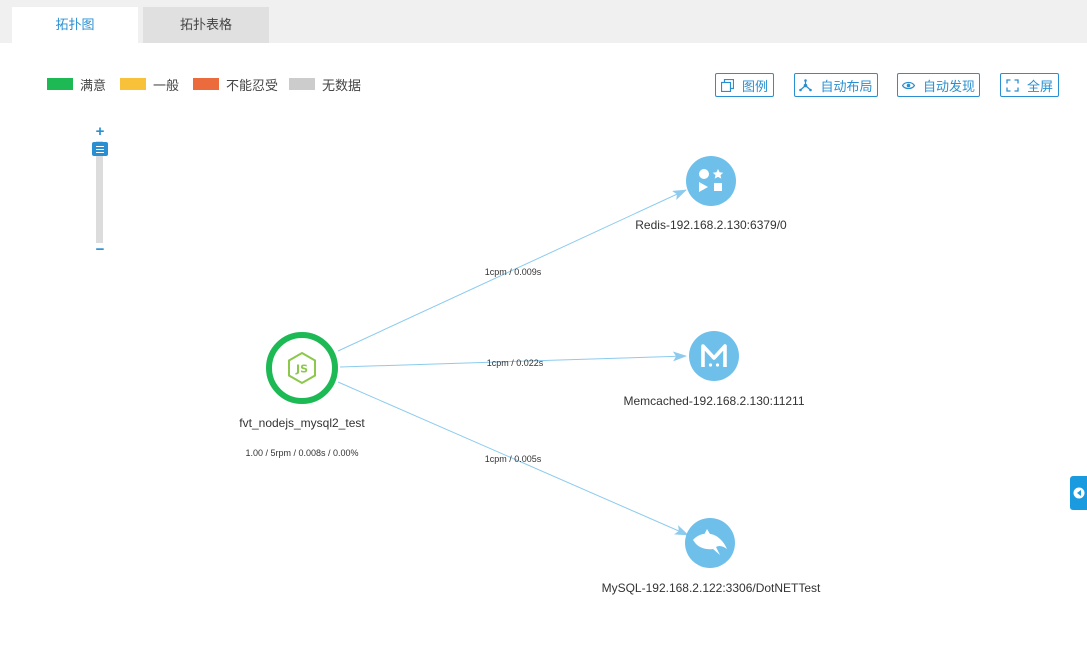 Image resolution: width=1087 pixels, height=662 pixels. Describe the element at coordinates (302, 423) in the screenshot. I see `app-node-name: fvt_nodejs_mysql2_test` at that location.